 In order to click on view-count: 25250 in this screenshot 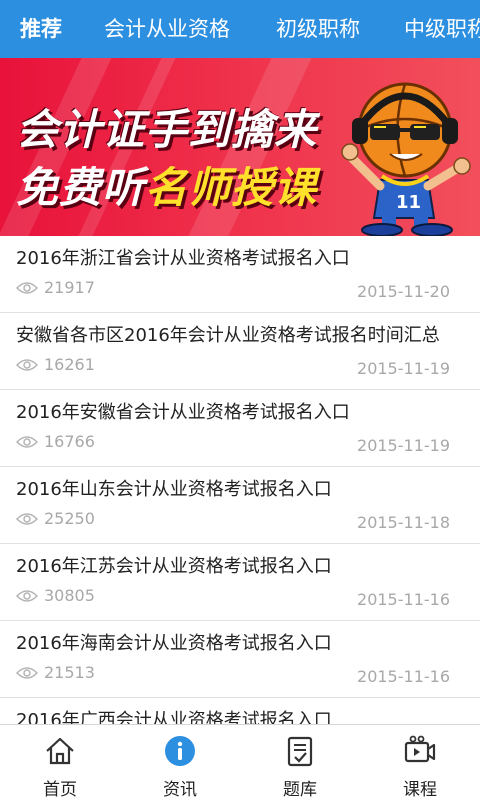, I will do `click(69, 518)`.